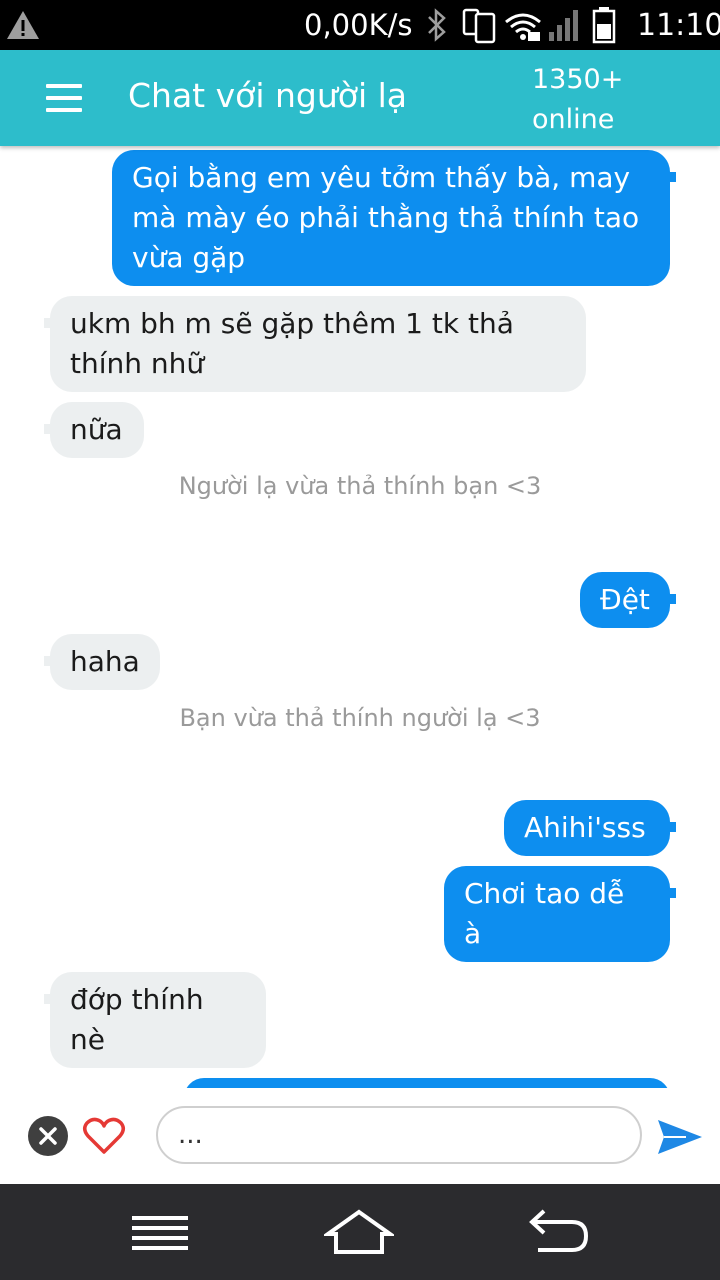 This screenshot has height=1280, width=720. I want to click on message-incoming: haha, so click(102, 662).